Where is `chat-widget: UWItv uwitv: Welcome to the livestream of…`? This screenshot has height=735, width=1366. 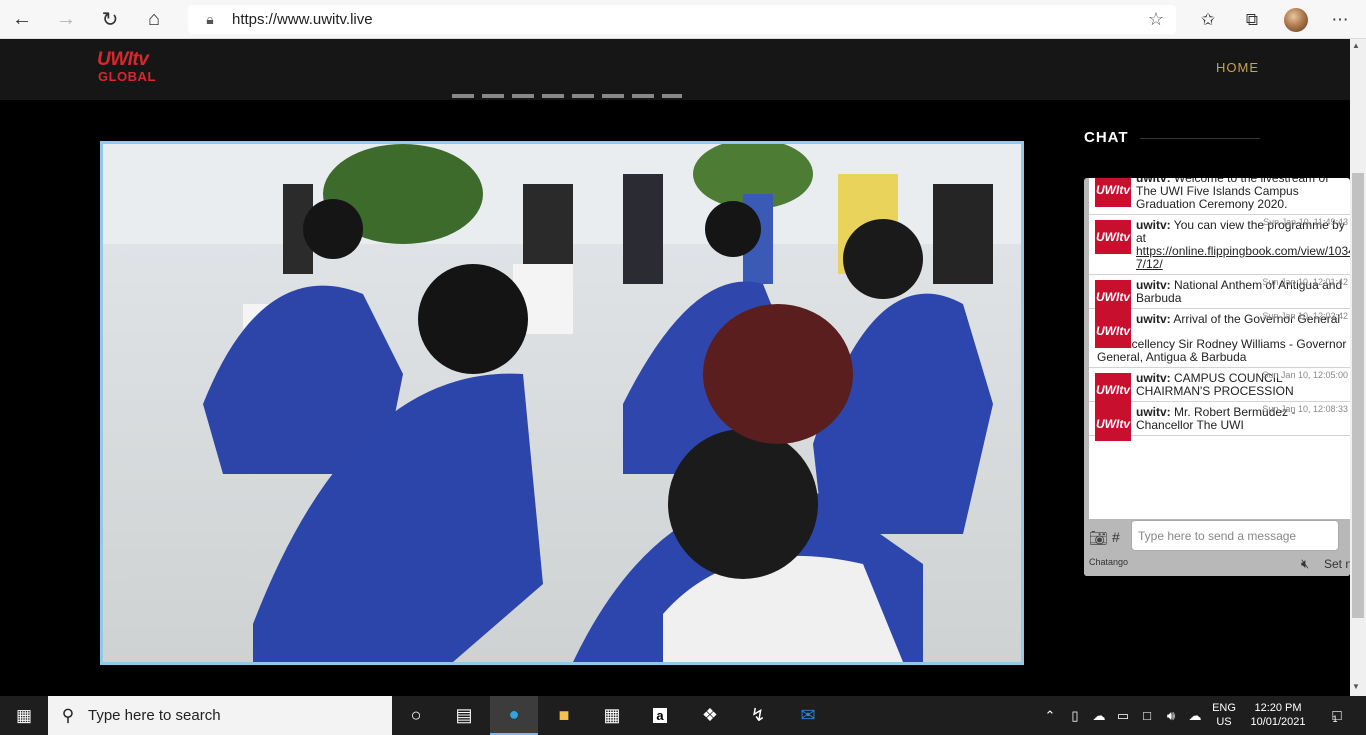 chat-widget: UWItv uwitv: Welcome to the livestream of… is located at coordinates (1217, 377).